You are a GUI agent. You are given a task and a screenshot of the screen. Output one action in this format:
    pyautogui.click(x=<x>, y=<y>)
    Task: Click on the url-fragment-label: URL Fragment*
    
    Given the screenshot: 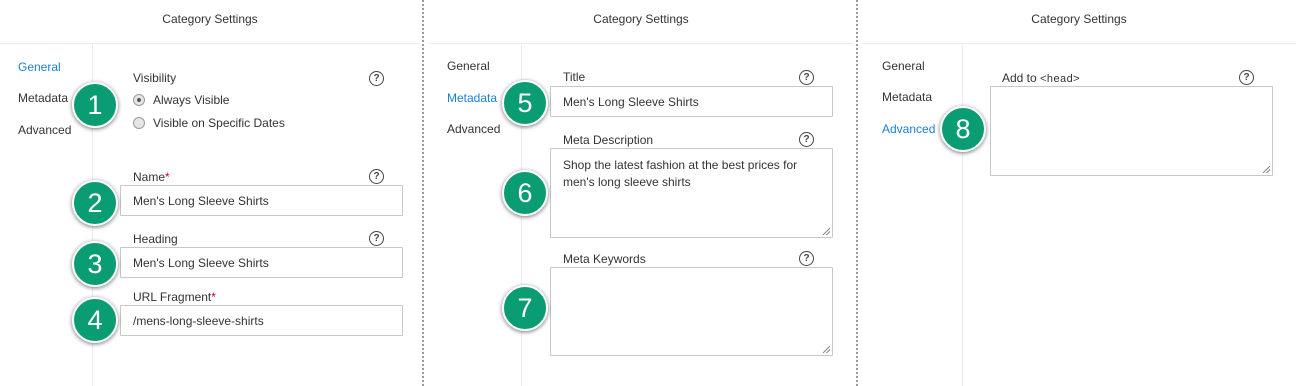 What is the action you would take?
    pyautogui.click(x=174, y=297)
    